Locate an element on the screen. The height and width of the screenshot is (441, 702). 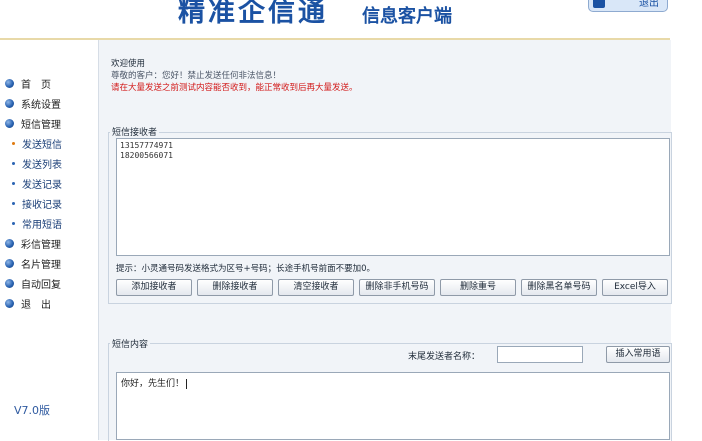
sidebar-item-label: 自动回复 is located at coordinates (41, 285).